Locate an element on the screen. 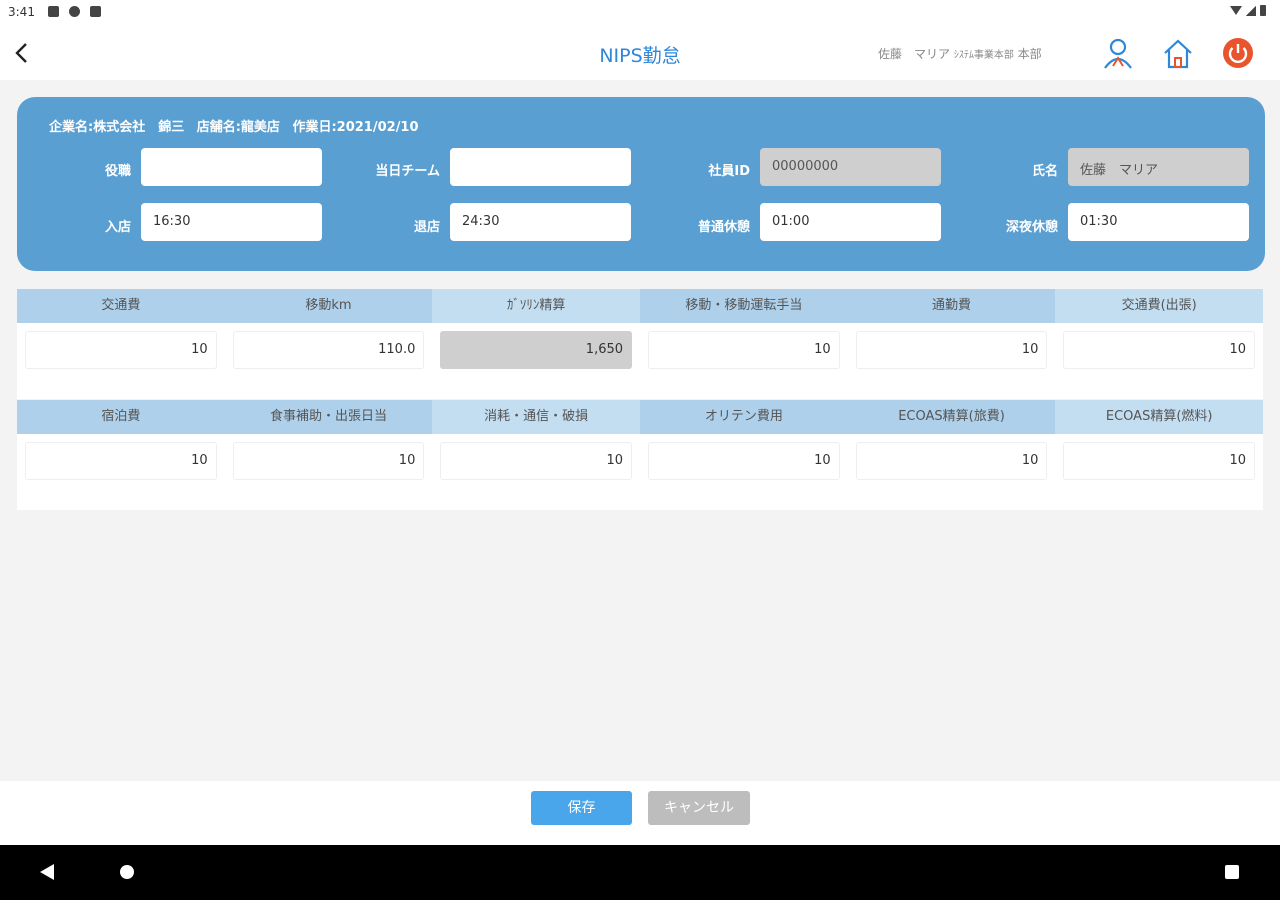 The height and width of the screenshot is (900, 1280). name-field: 佐藤 マリア is located at coordinates (1158, 167).